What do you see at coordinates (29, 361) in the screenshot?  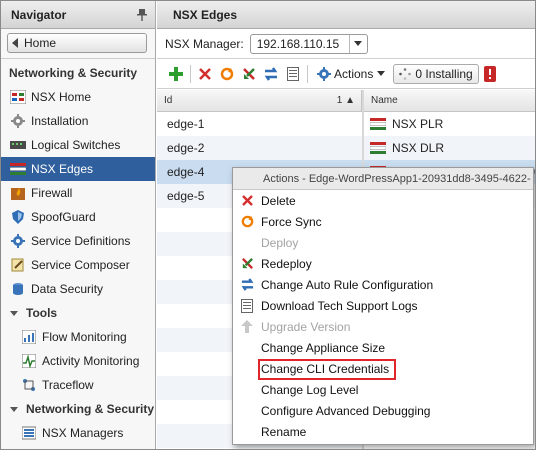 I see `activity-monitoring-icon` at bounding box center [29, 361].